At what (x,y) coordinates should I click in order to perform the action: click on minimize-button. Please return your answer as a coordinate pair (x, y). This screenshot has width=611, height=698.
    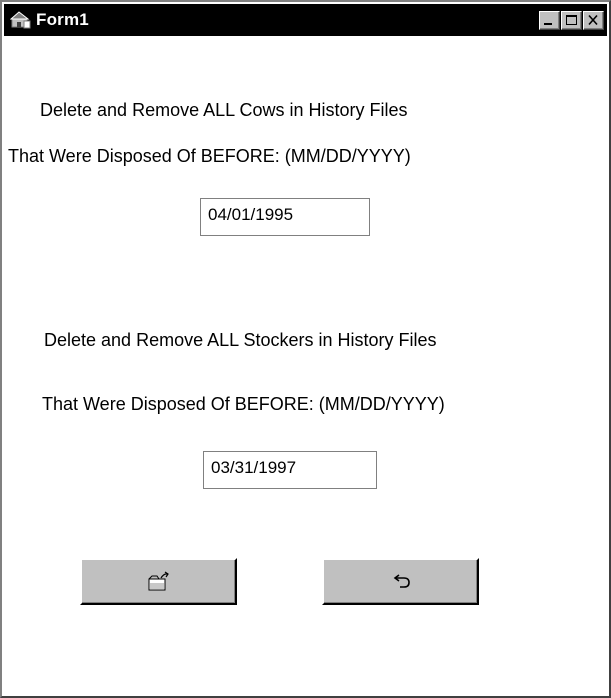
    Looking at the image, I should click on (549, 20).